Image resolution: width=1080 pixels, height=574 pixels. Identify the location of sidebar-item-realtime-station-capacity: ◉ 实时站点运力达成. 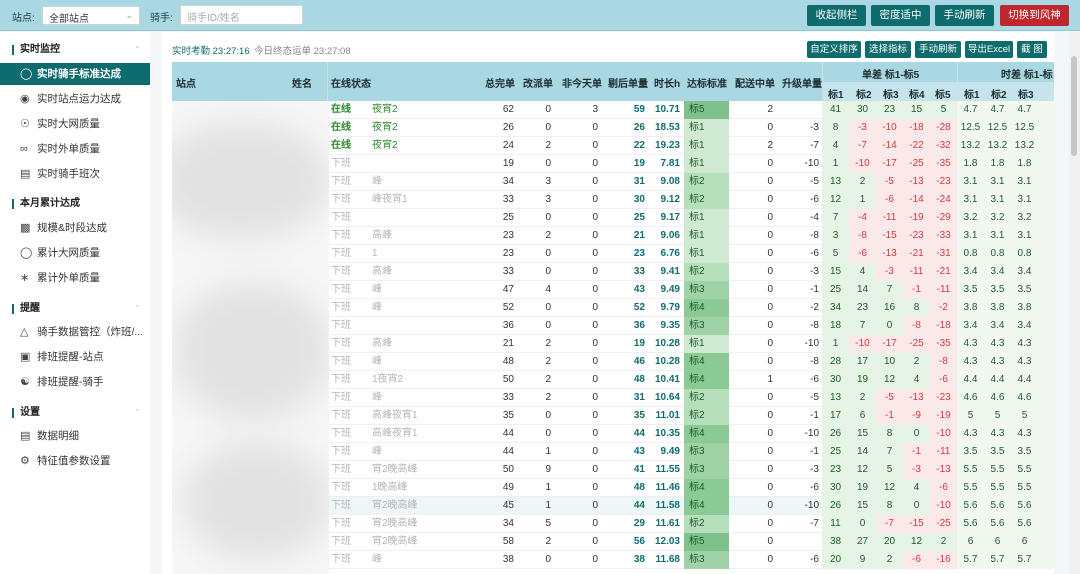
(75, 99).